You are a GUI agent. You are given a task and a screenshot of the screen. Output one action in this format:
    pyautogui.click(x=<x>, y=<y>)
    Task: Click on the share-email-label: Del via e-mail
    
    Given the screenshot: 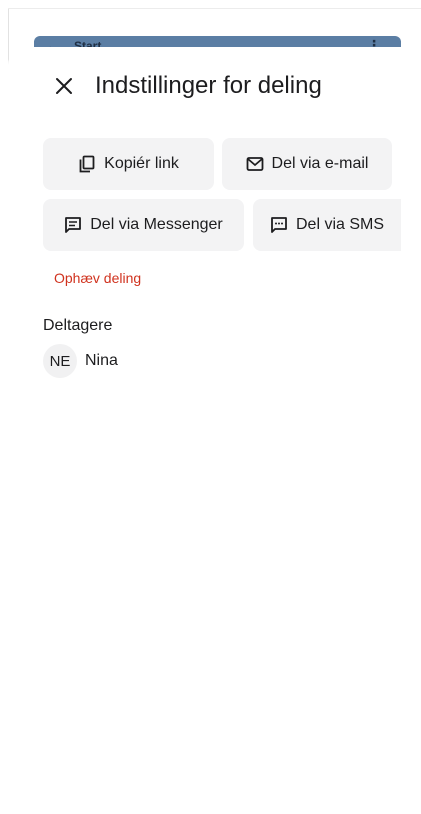 What is the action you would take?
    pyautogui.click(x=320, y=163)
    